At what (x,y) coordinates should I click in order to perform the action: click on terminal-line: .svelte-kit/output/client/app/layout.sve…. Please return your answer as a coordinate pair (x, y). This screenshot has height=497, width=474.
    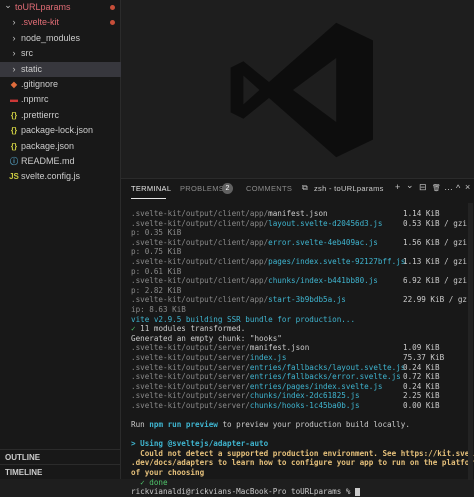
    Looking at the image, I should click on (302, 224).